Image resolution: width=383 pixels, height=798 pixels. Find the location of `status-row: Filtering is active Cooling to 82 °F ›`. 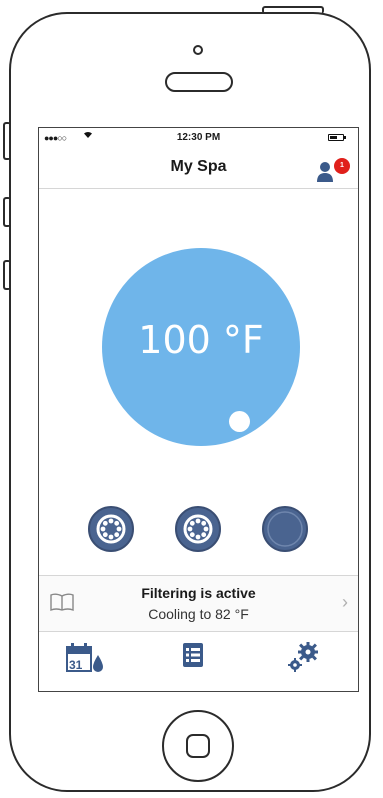

status-row: Filtering is active Cooling to 82 °F › is located at coordinates (198, 603).